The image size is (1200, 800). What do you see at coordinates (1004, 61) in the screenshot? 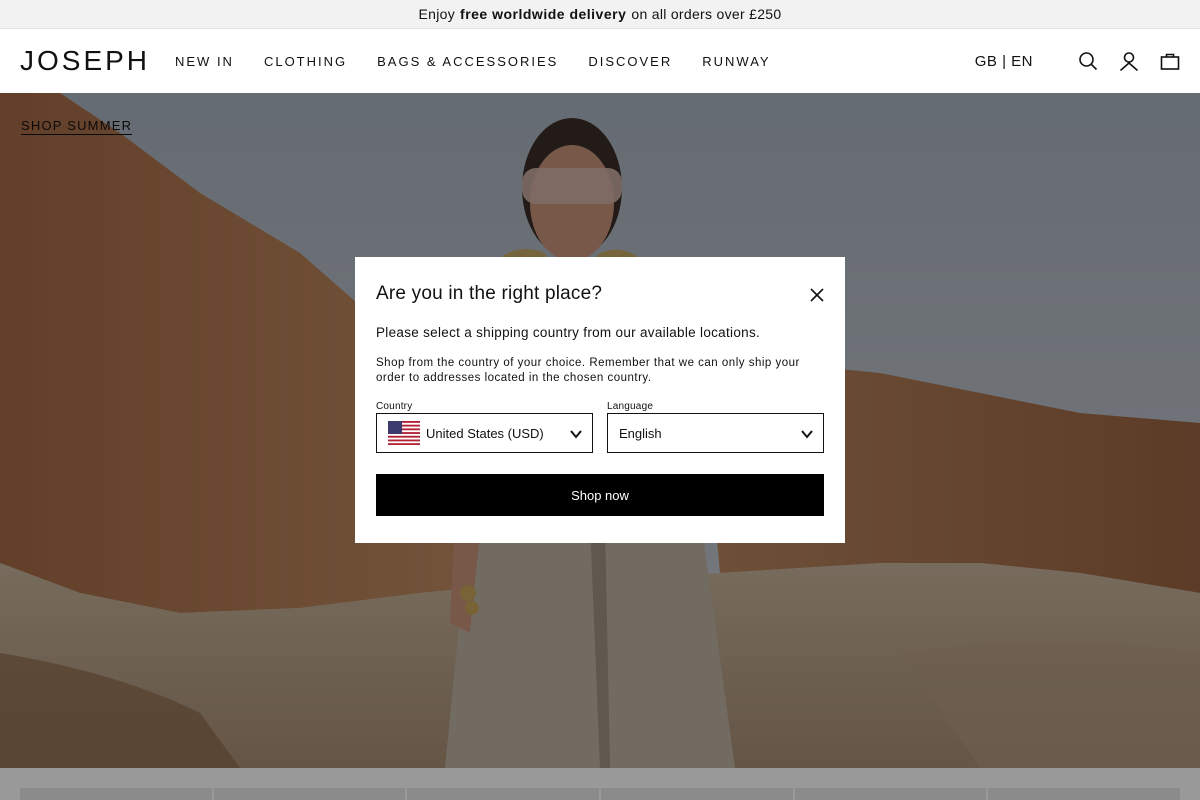
I see `locale-switcher: GB | EN` at bounding box center [1004, 61].